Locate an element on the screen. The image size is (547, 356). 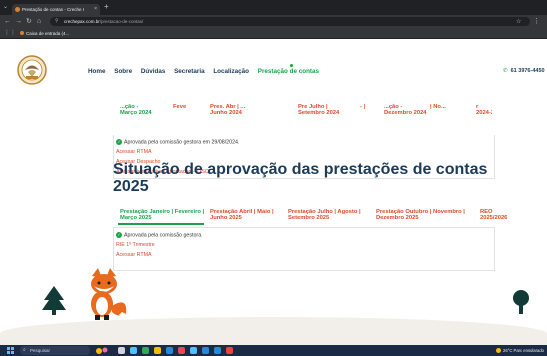
back-arrow-icon: ← is located at coordinates (7, 21).